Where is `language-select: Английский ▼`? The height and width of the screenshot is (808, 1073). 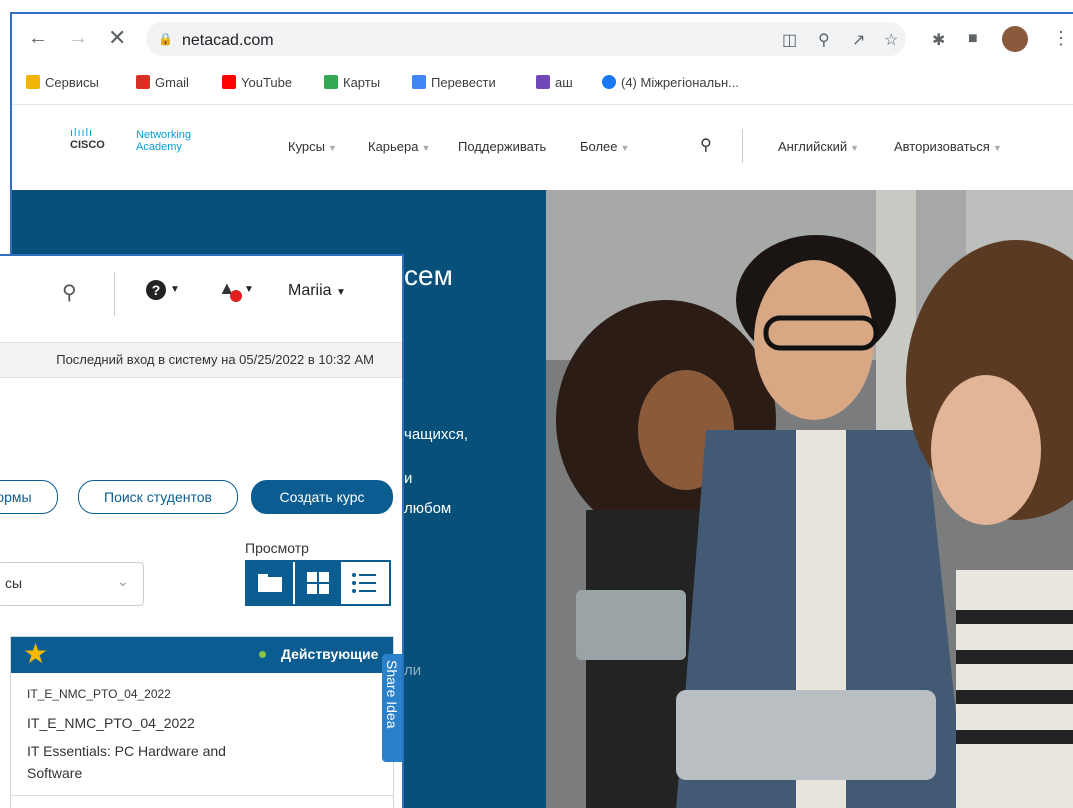
language-select: Английский ▼ is located at coordinates (818, 146).